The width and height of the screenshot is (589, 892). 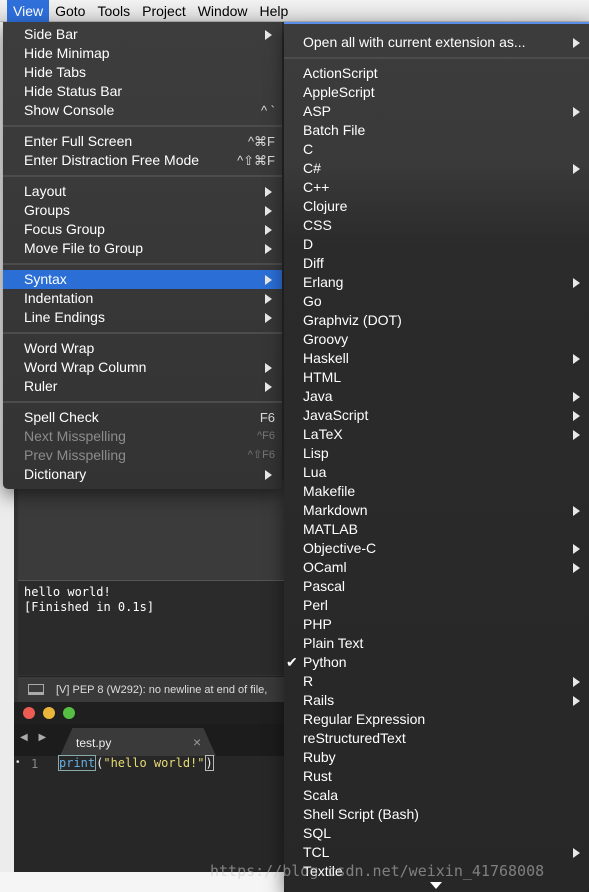 I want to click on syntax-menu-item-label: Shell Script (Bash), so click(x=361, y=814).